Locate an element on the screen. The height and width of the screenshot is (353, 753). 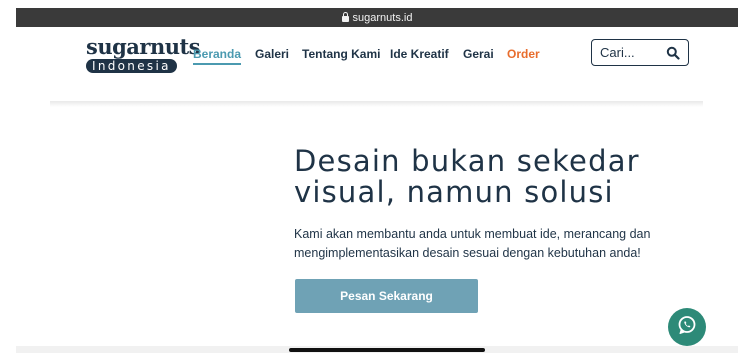
nav-item-tentang-kami: Tentang Kami is located at coordinates (341, 54).